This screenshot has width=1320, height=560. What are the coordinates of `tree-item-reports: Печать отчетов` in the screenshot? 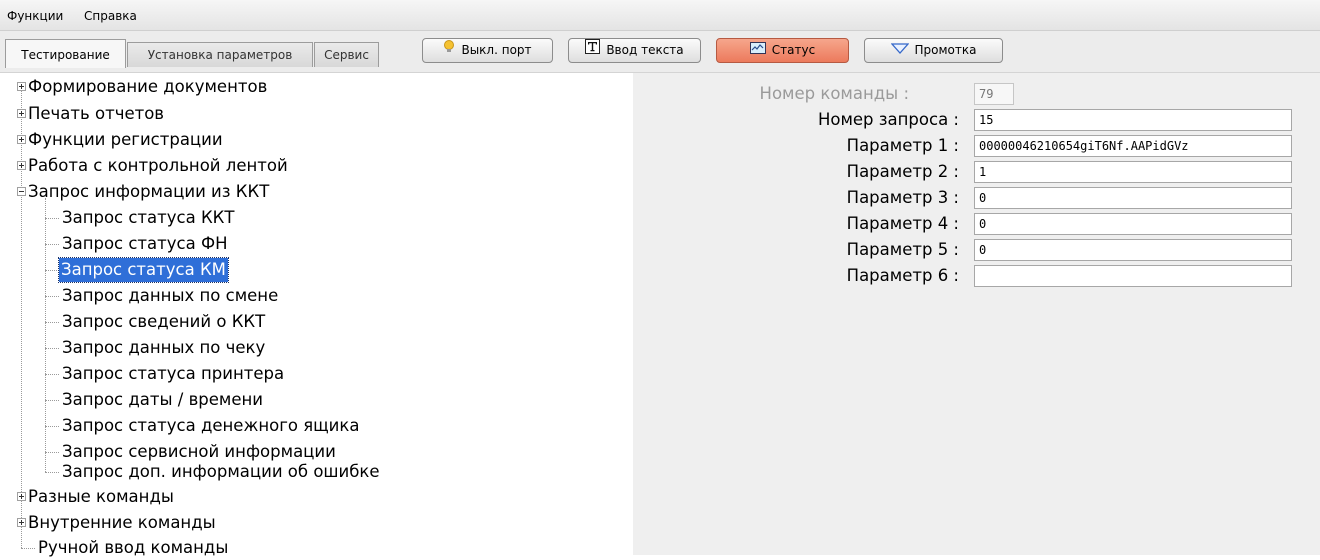 It's located at (96, 114).